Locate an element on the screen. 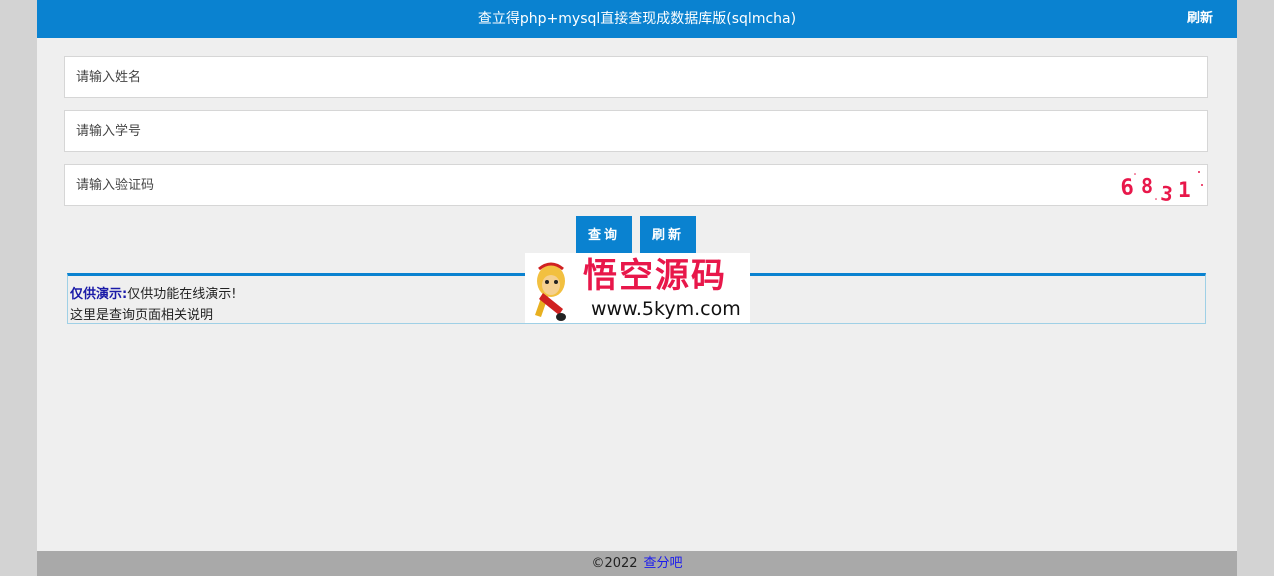 The image size is (1274, 576). footer-link: 查分吧 is located at coordinates (663, 563).